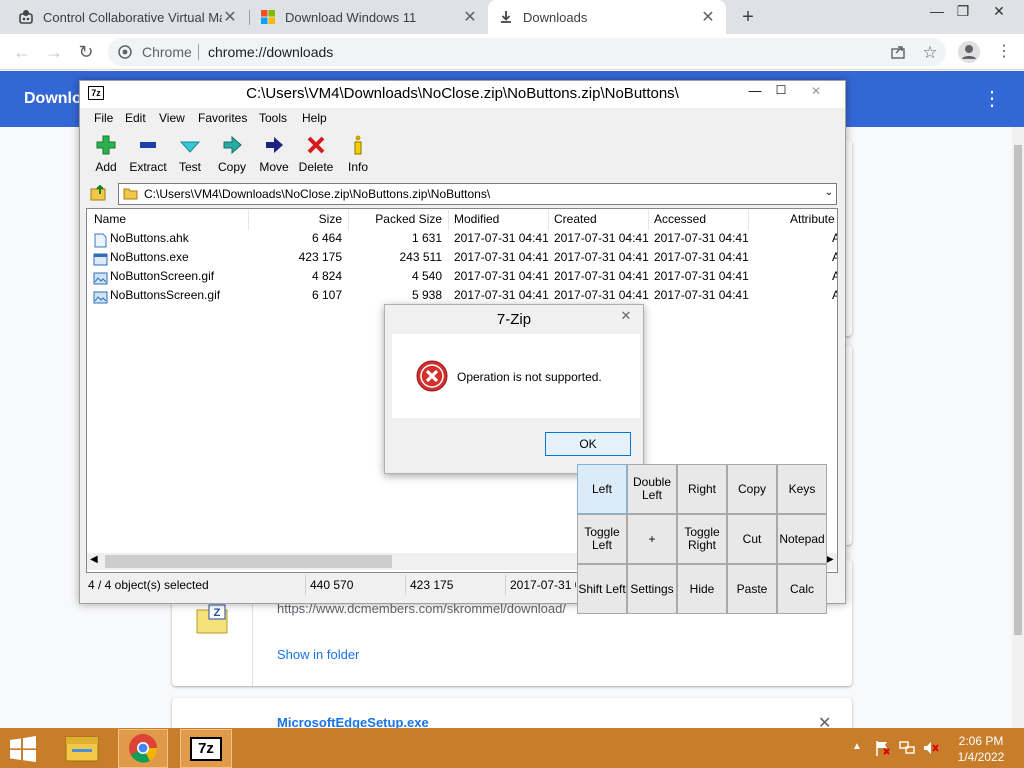 The image size is (1024, 768). I want to click on status-divider, so click(405, 585).